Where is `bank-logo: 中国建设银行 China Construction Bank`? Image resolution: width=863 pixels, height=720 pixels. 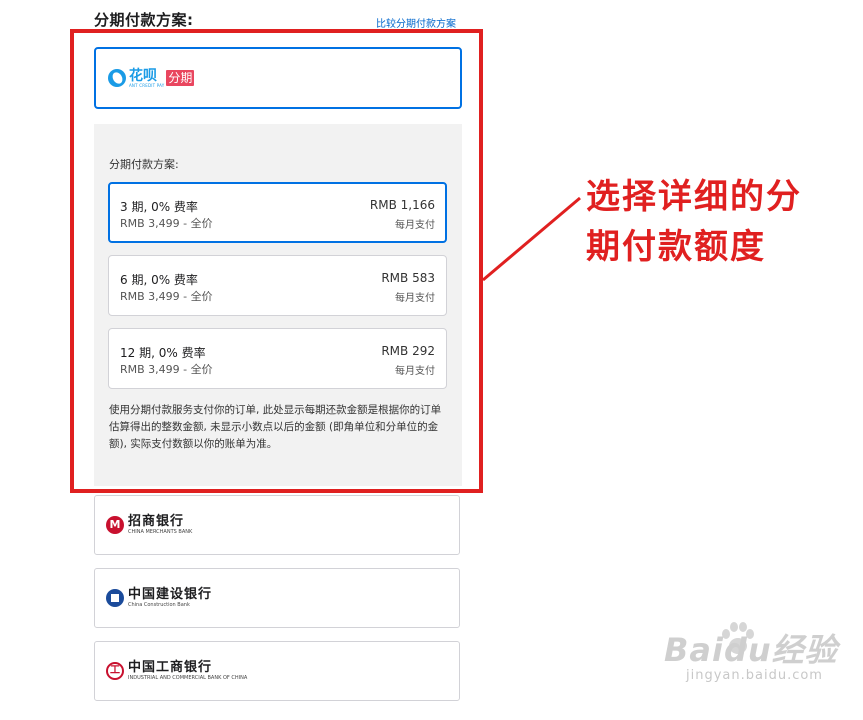 bank-logo: 中国建设银行 China Construction Bank is located at coordinates (159, 598).